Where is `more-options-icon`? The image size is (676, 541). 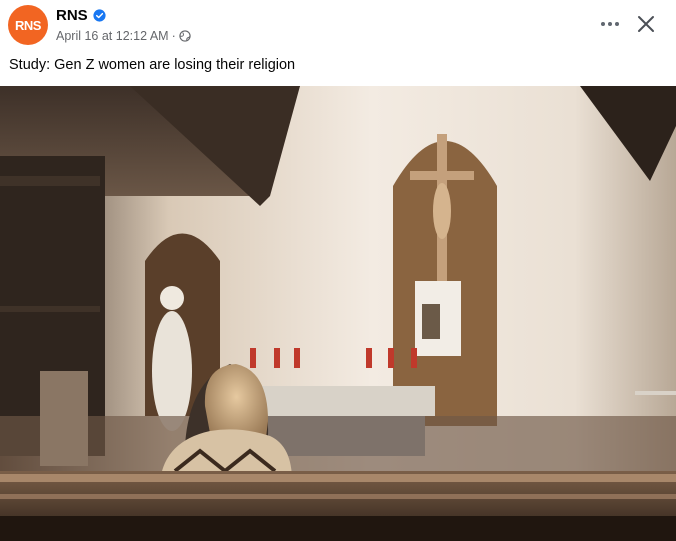 more-options-icon is located at coordinates (610, 24).